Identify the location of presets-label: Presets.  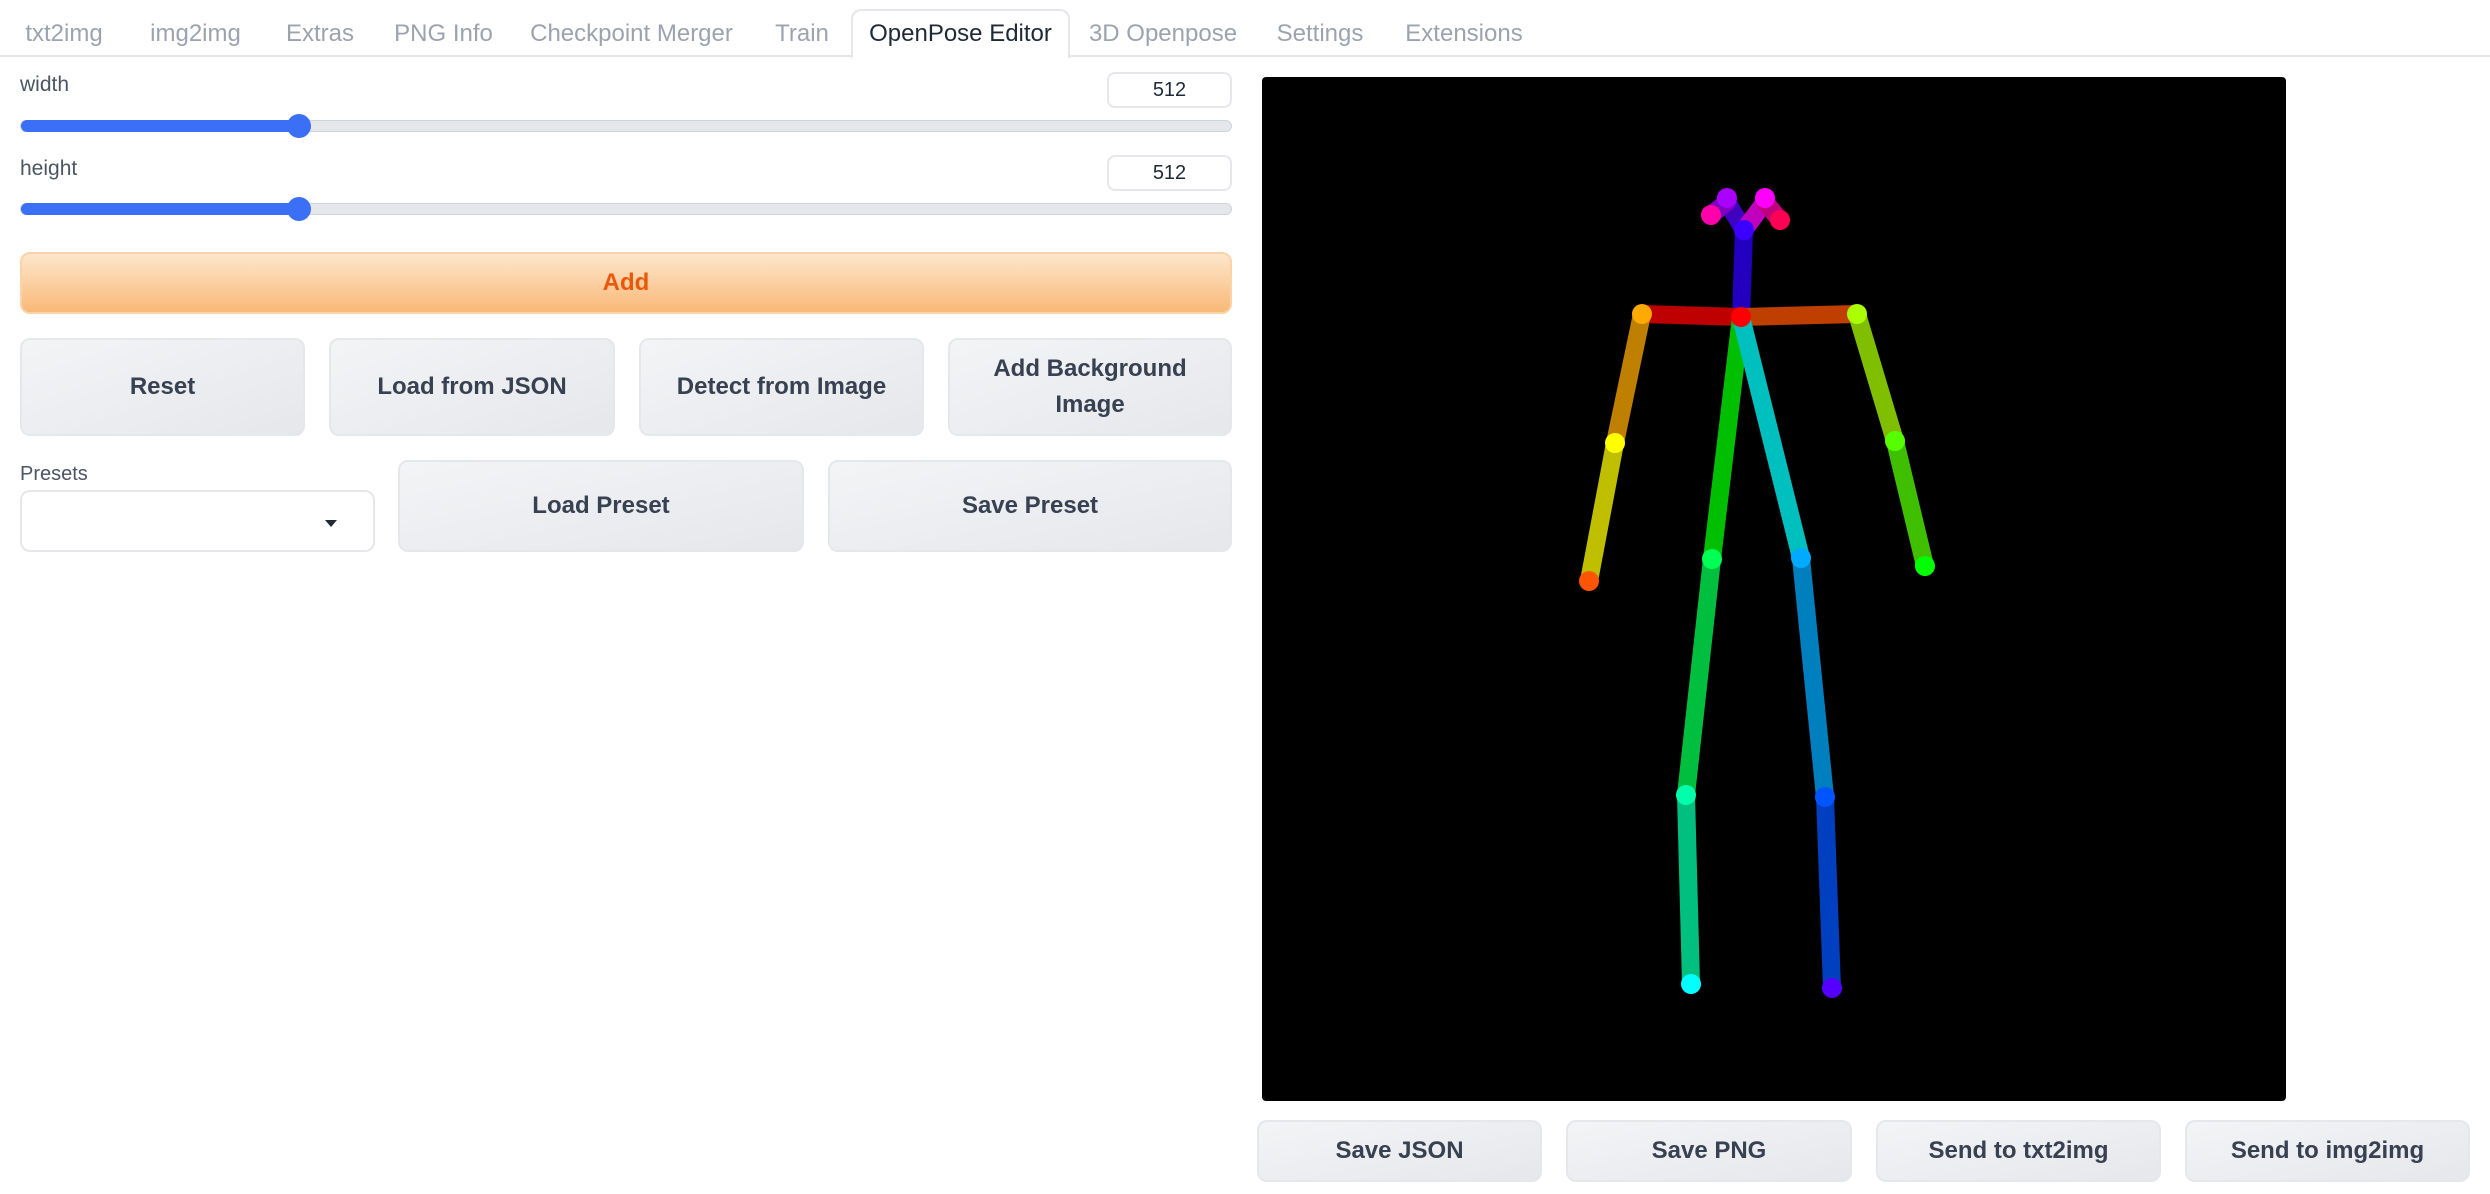
(54, 474).